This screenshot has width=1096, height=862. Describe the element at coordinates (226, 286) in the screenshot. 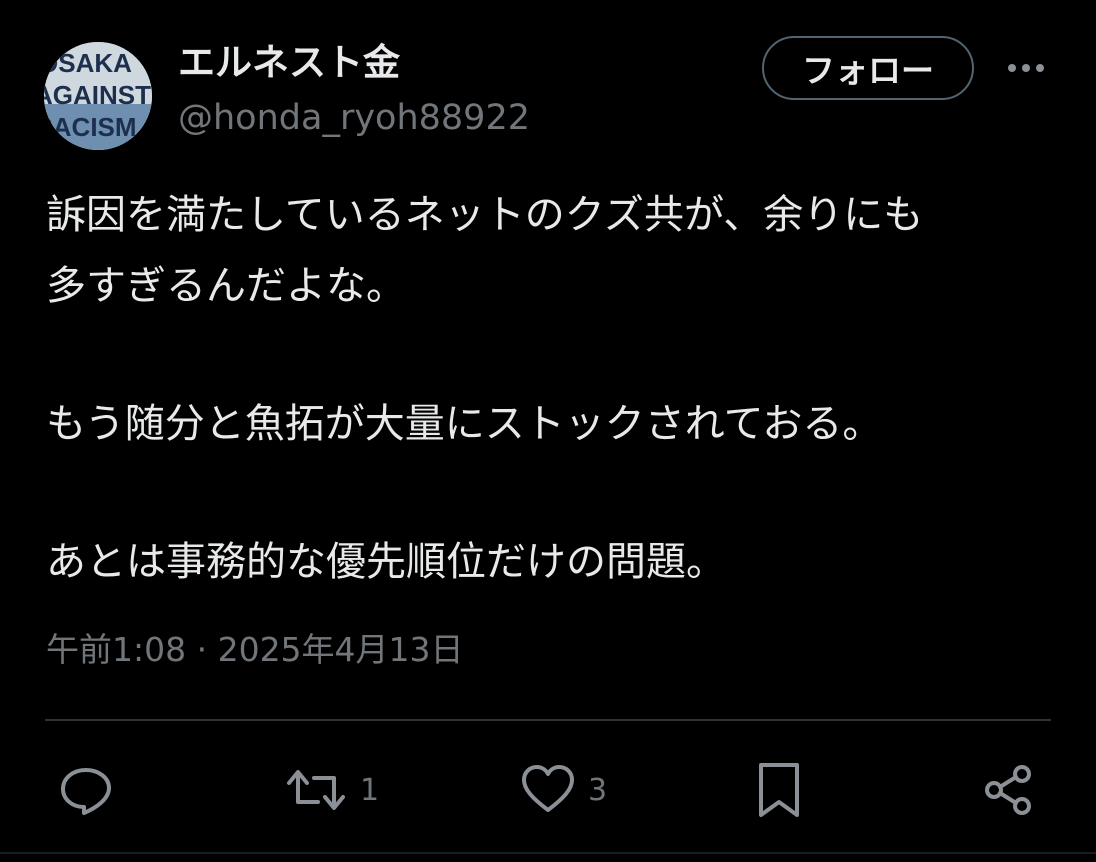

I see `post-text-line: 多すぎるんだよな。` at that location.